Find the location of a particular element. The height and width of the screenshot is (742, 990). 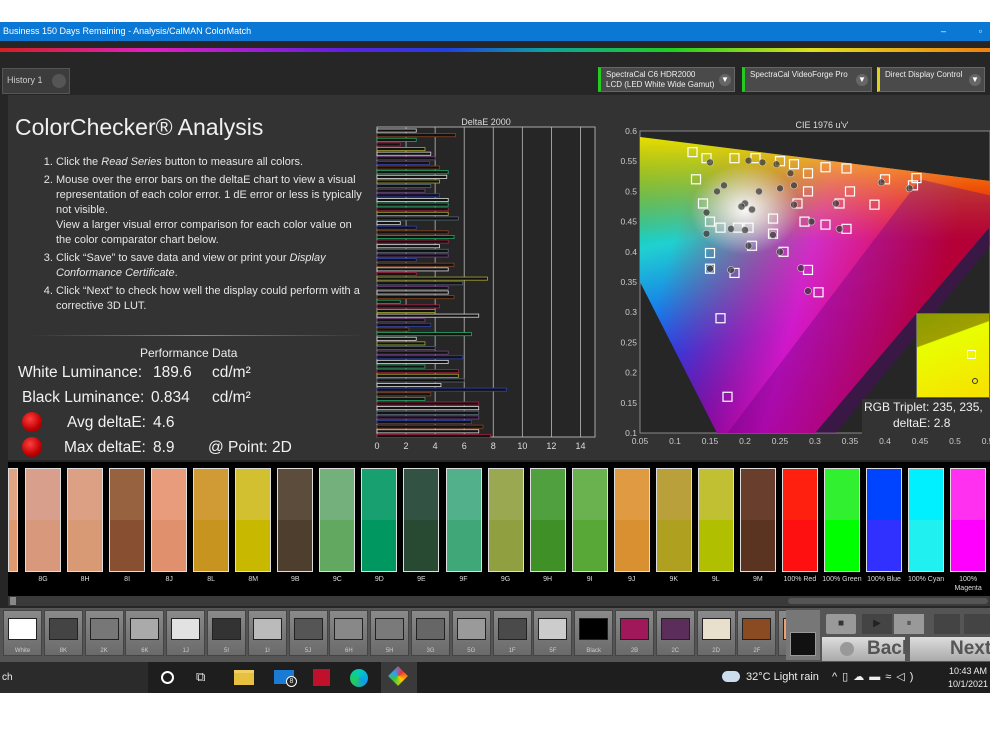

series-point-button: 5H is located at coordinates (390, 633).